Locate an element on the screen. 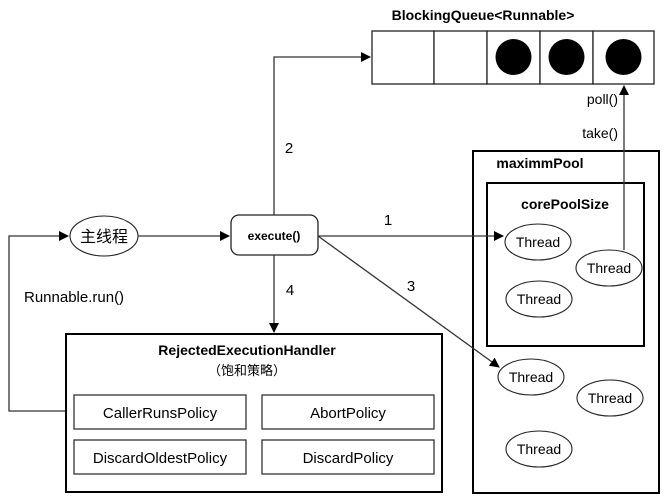 The image size is (666, 500). blocking-queue is located at coordinates (513, 57).